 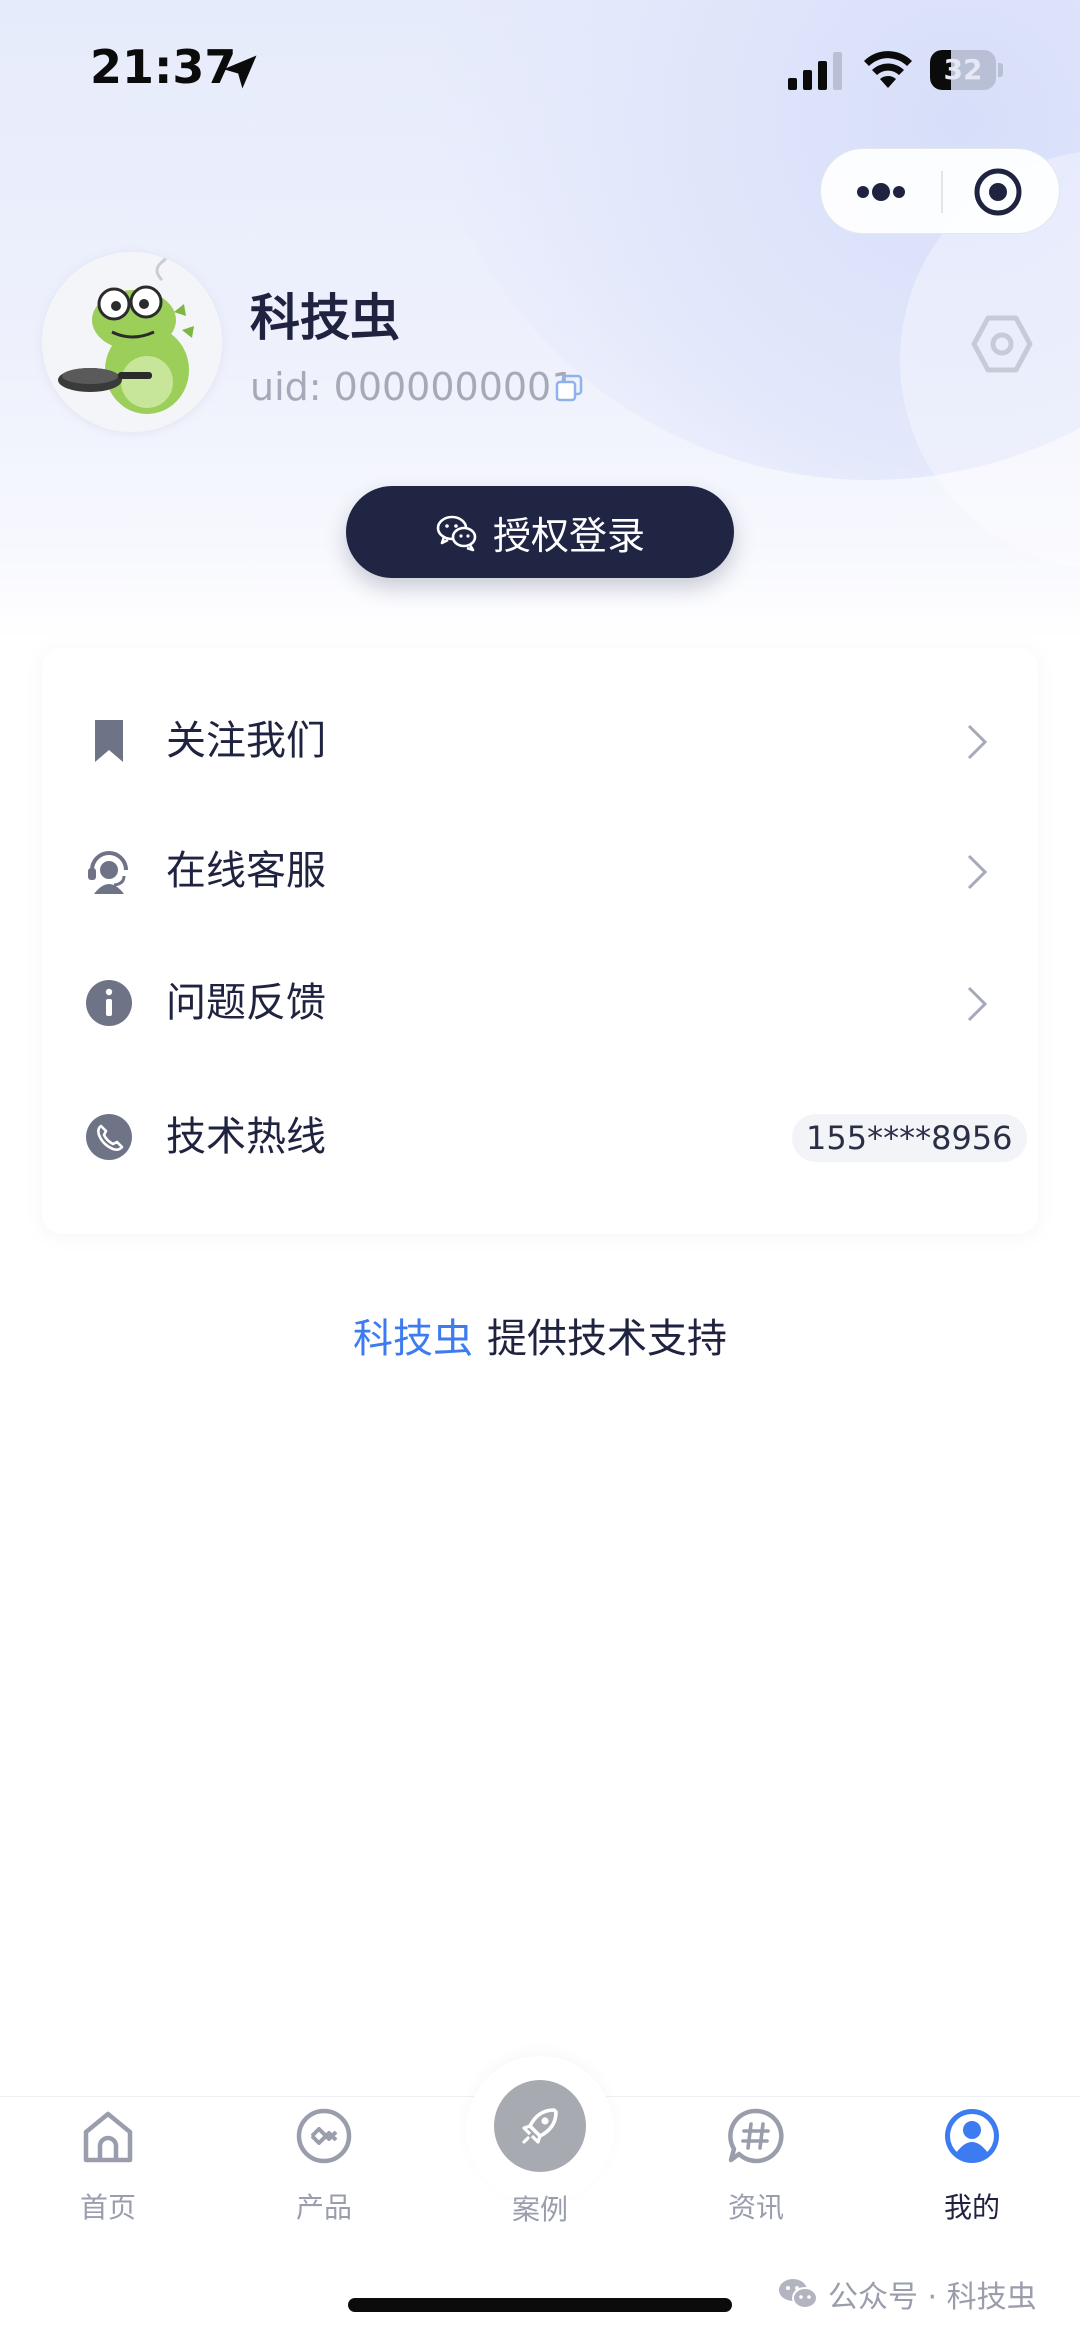 I want to click on info-icon, so click(x=109, y=1003).